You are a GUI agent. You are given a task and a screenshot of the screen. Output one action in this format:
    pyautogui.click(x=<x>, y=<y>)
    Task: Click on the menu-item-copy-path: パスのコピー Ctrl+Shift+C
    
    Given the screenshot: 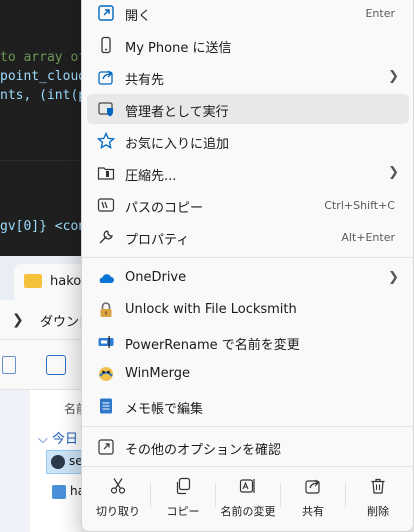 What is the action you would take?
    pyautogui.click(x=248, y=205)
    